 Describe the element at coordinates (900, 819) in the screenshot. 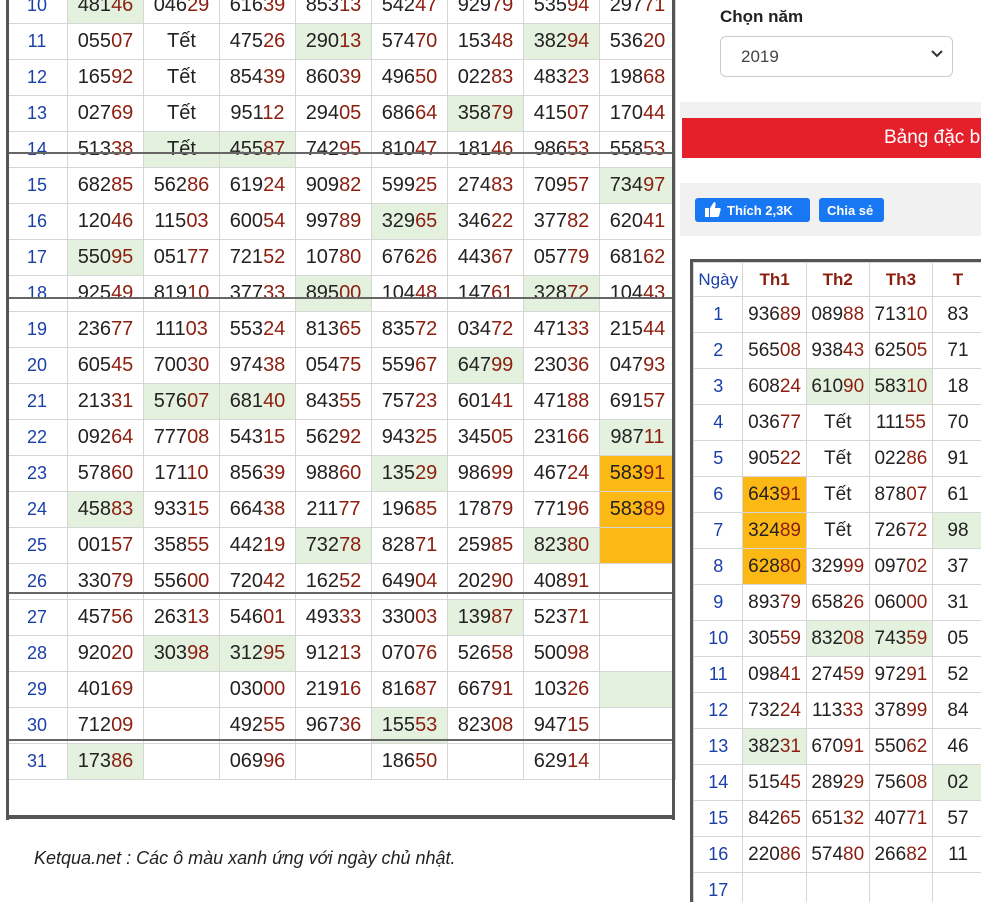

I see `result-cell: 40771` at that location.